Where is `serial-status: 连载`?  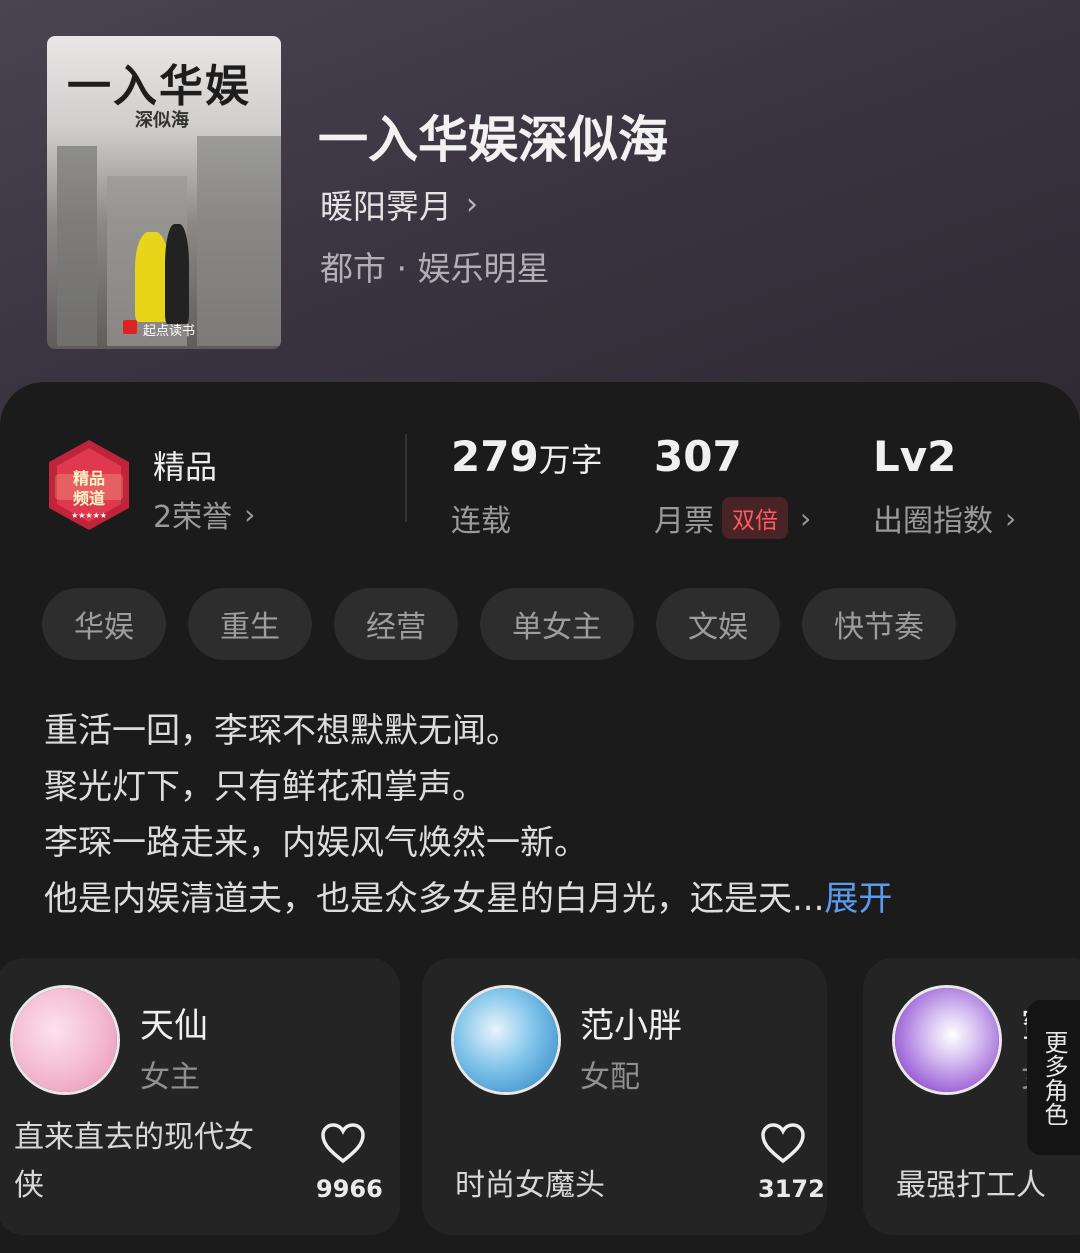 serial-status: 连载 is located at coordinates (481, 521).